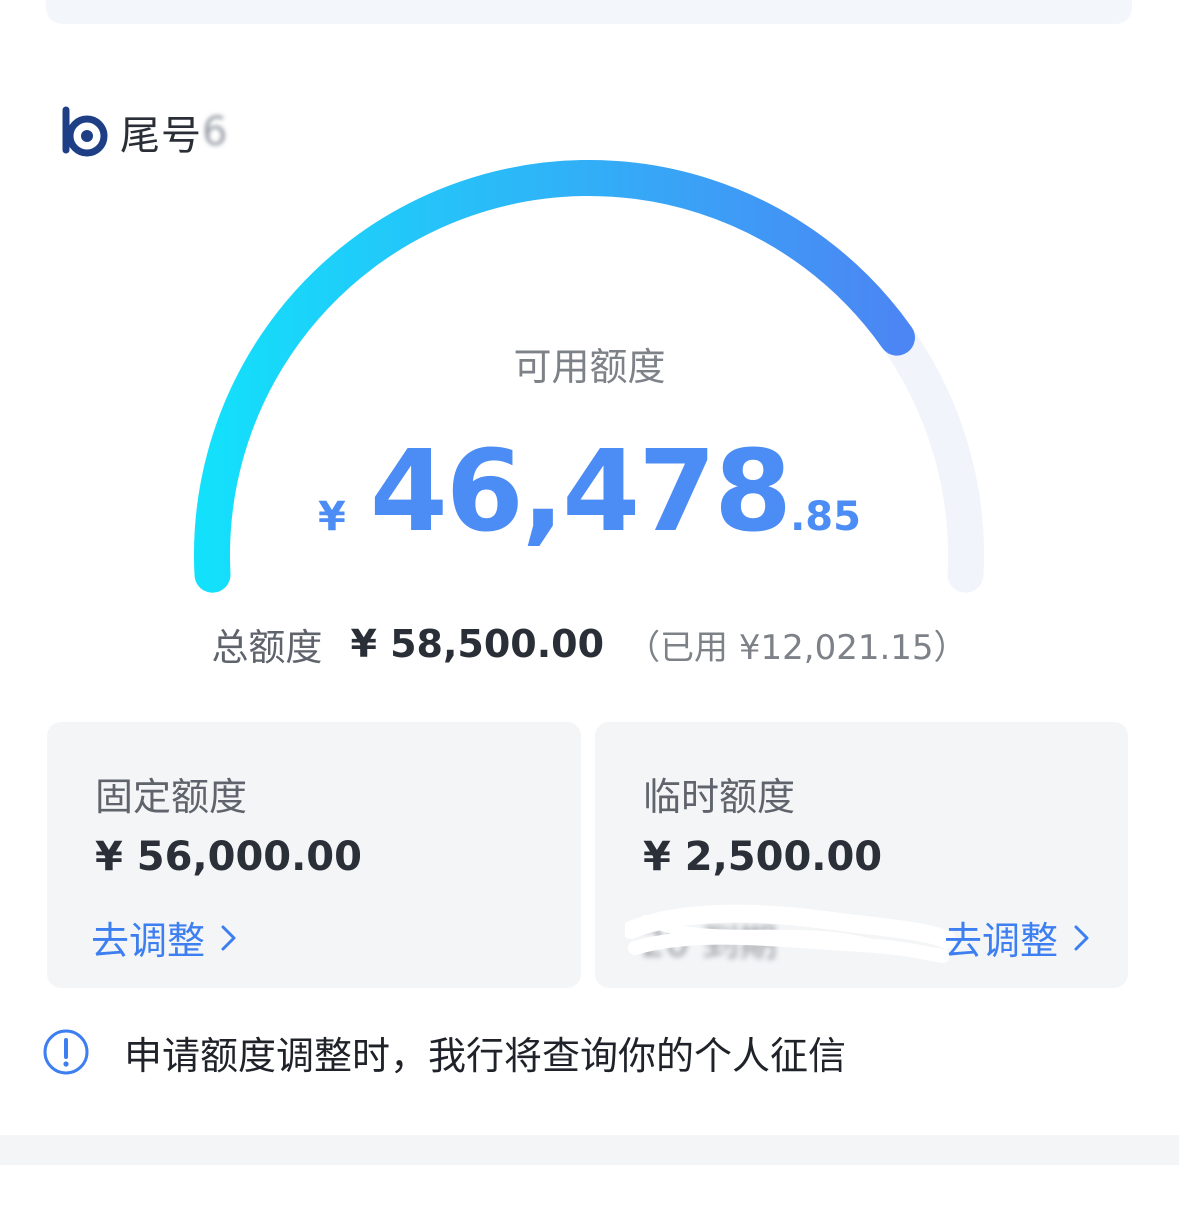 The height and width of the screenshot is (1205, 1179). I want to click on fixed-credit-title: 固定额度, so click(171, 797).